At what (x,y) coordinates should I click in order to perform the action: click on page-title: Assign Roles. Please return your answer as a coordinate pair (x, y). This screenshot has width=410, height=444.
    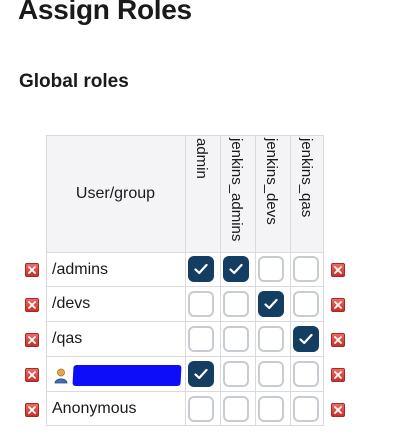
    Looking at the image, I should click on (105, 12).